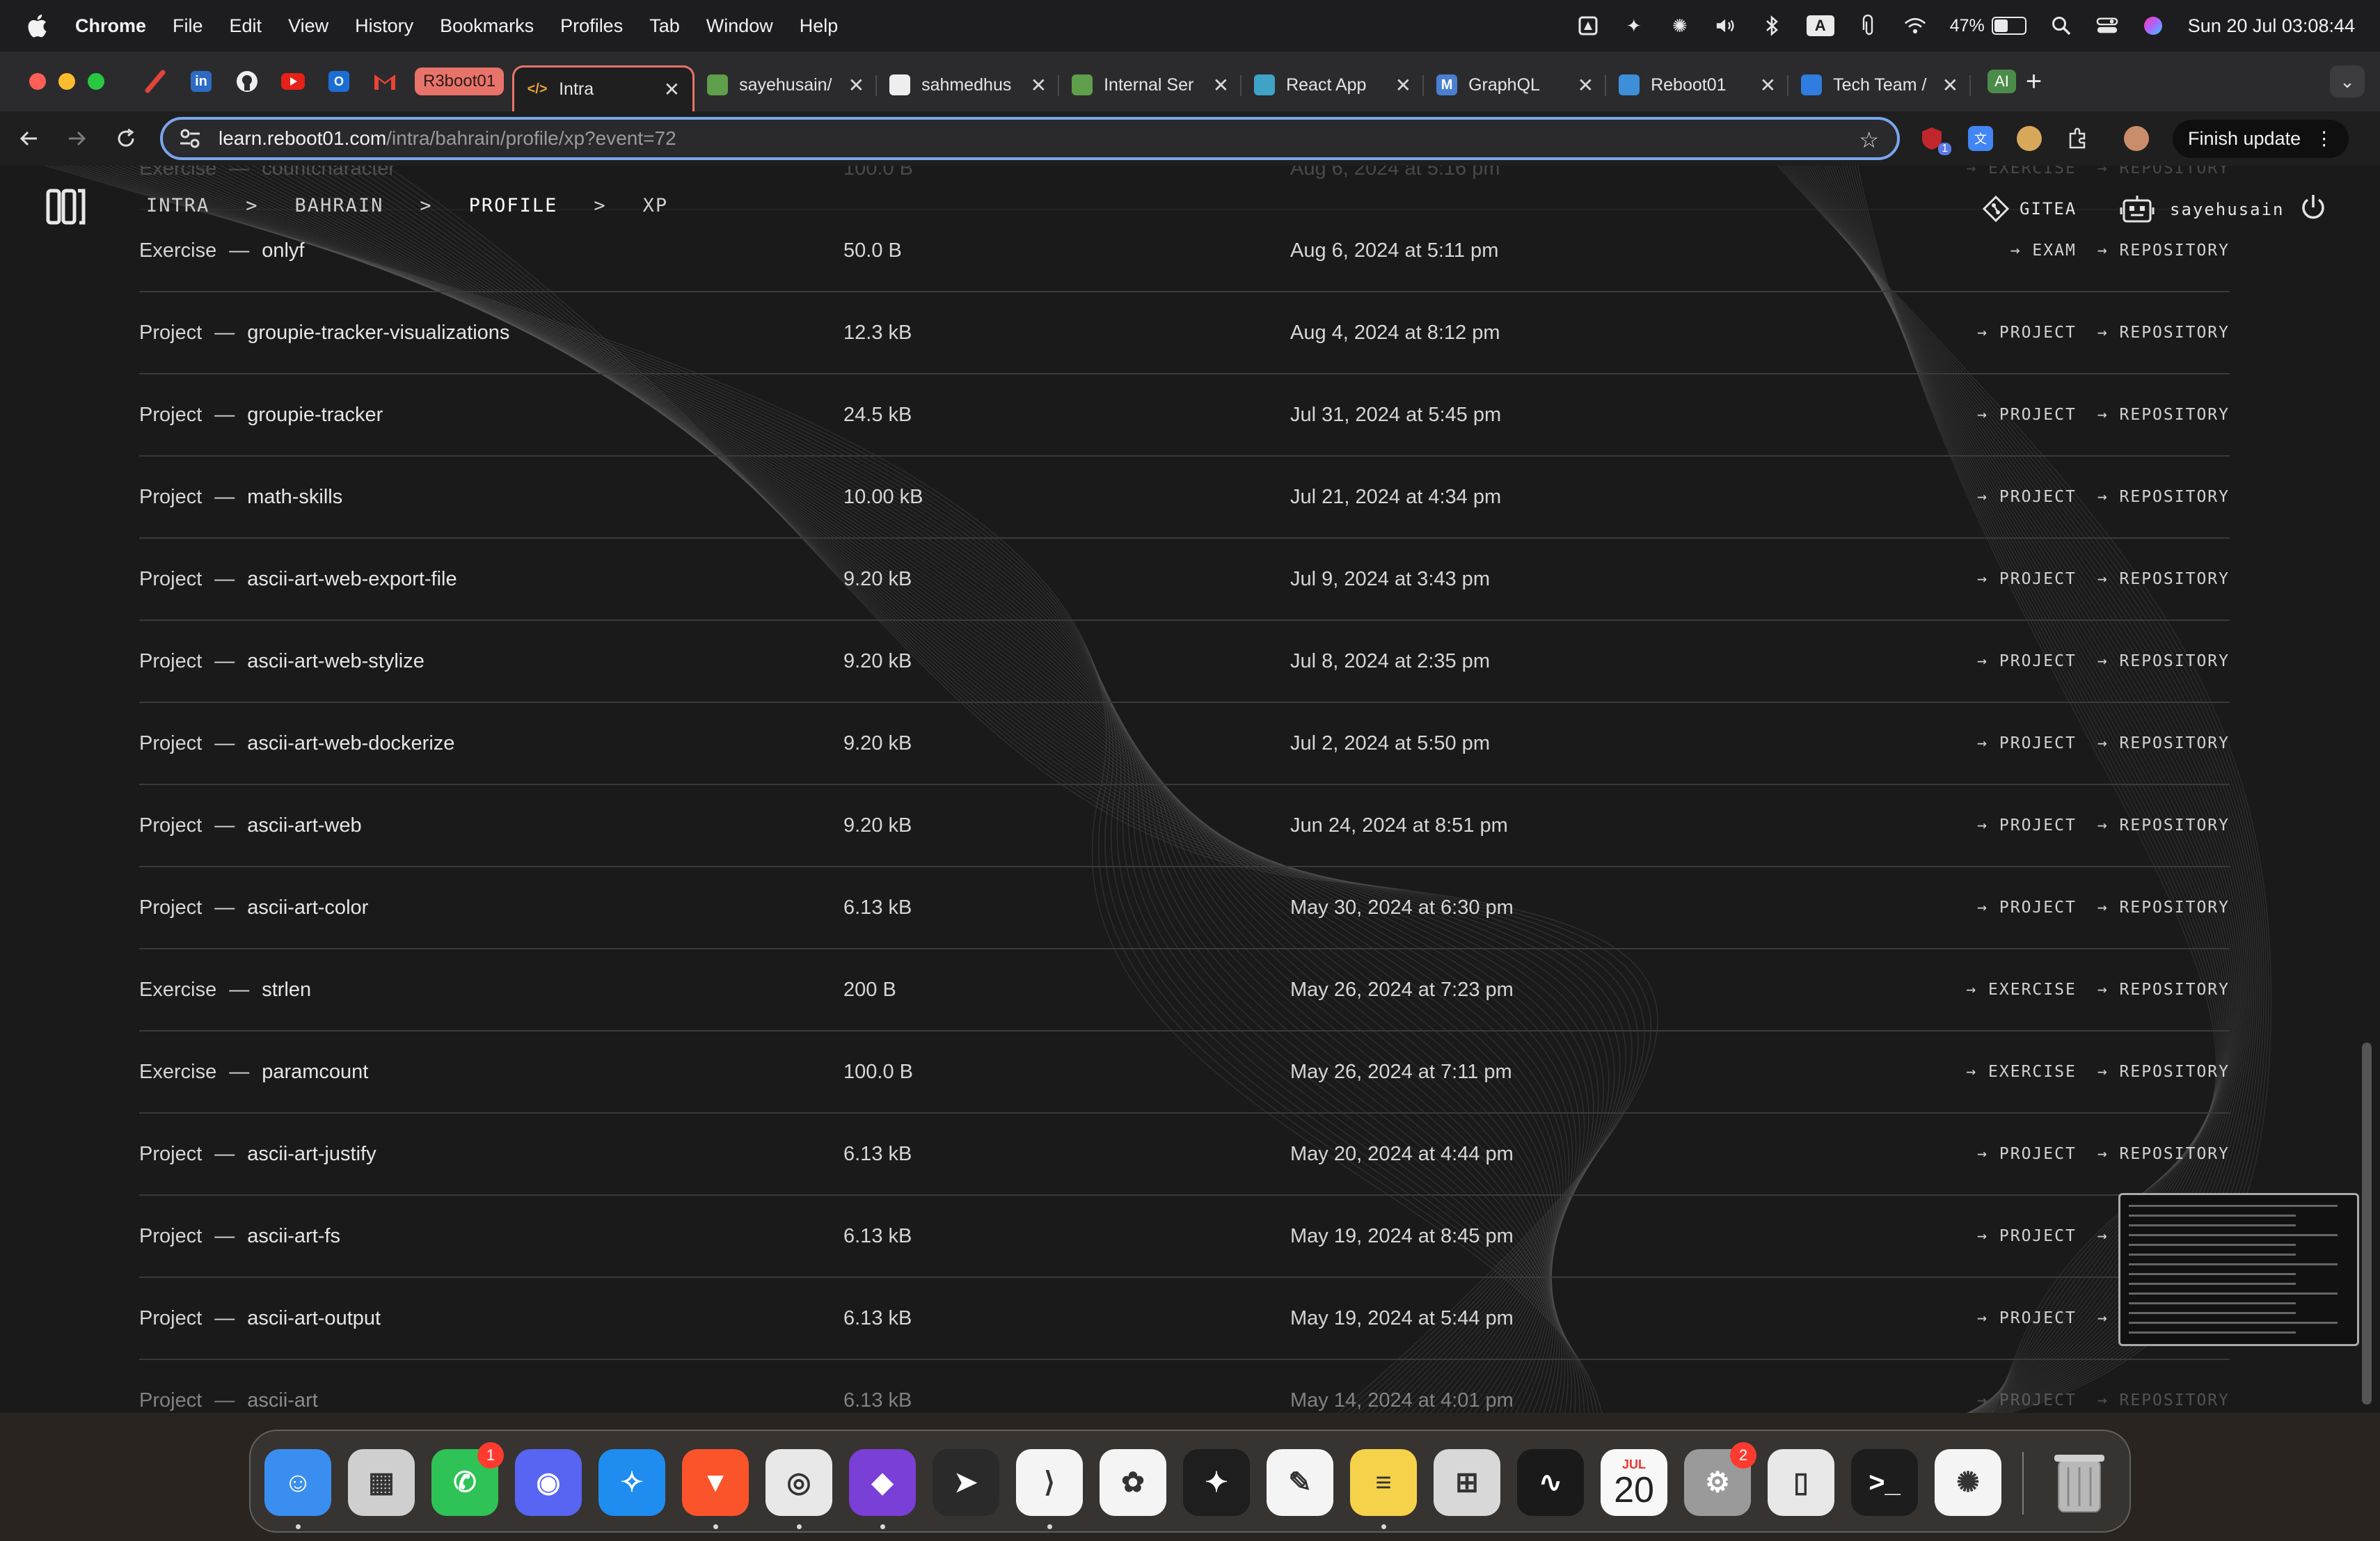 The image size is (2380, 1541). Describe the element at coordinates (1933, 138) in the screenshot. I see `extension-ublock: 1` at that location.